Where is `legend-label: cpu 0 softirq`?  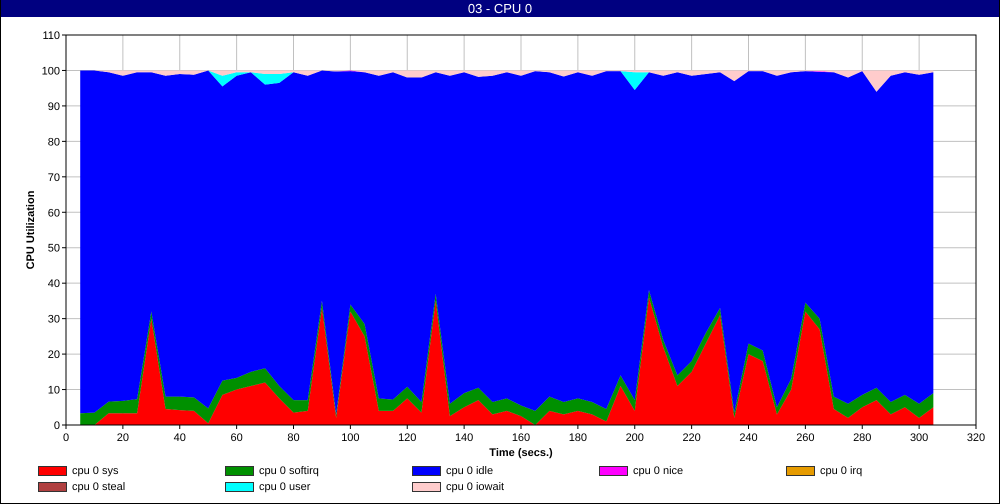 legend-label: cpu 0 softirq is located at coordinates (289, 471).